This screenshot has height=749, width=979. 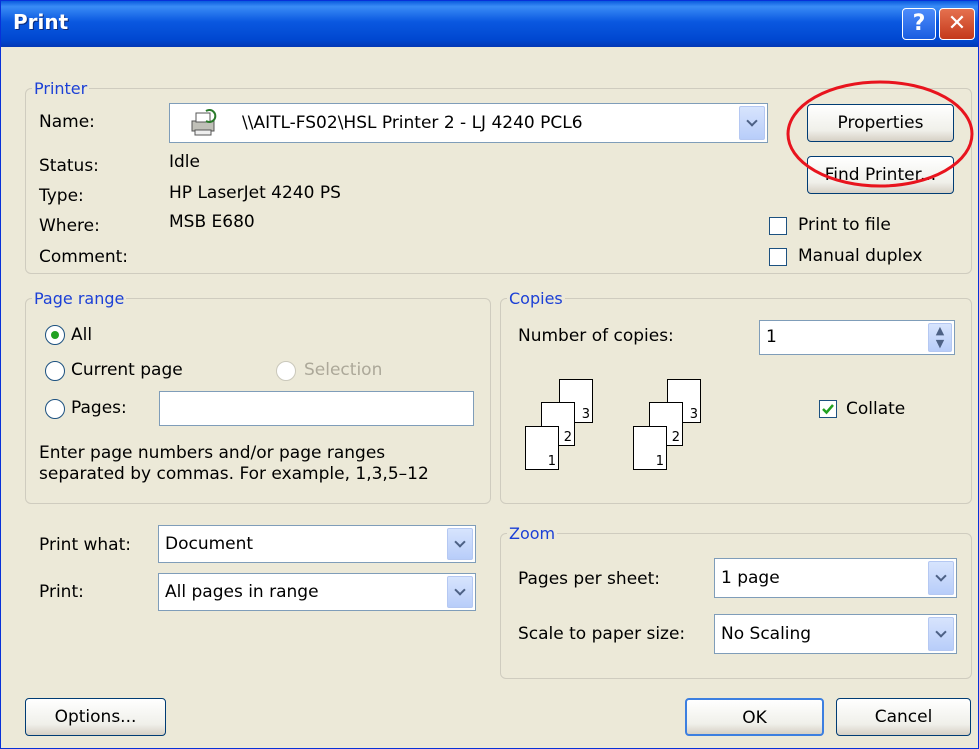 What do you see at coordinates (184, 162) in the screenshot?
I see `status-value: Idle` at bounding box center [184, 162].